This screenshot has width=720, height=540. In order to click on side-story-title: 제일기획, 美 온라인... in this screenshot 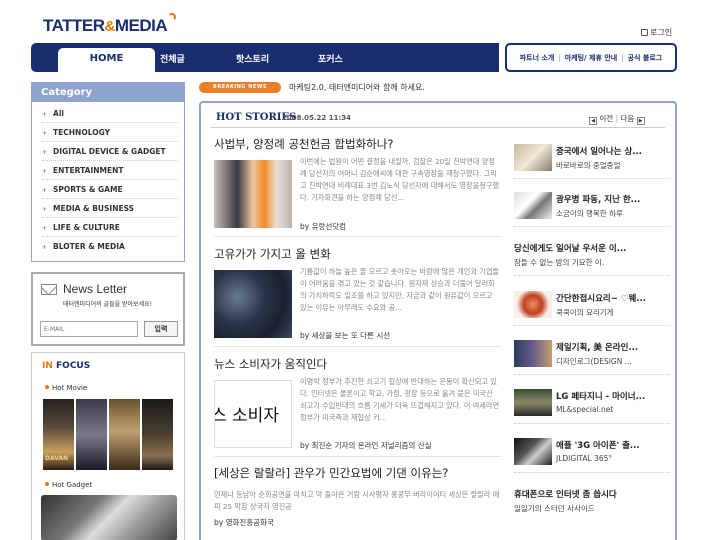, I will do `click(597, 348)`.